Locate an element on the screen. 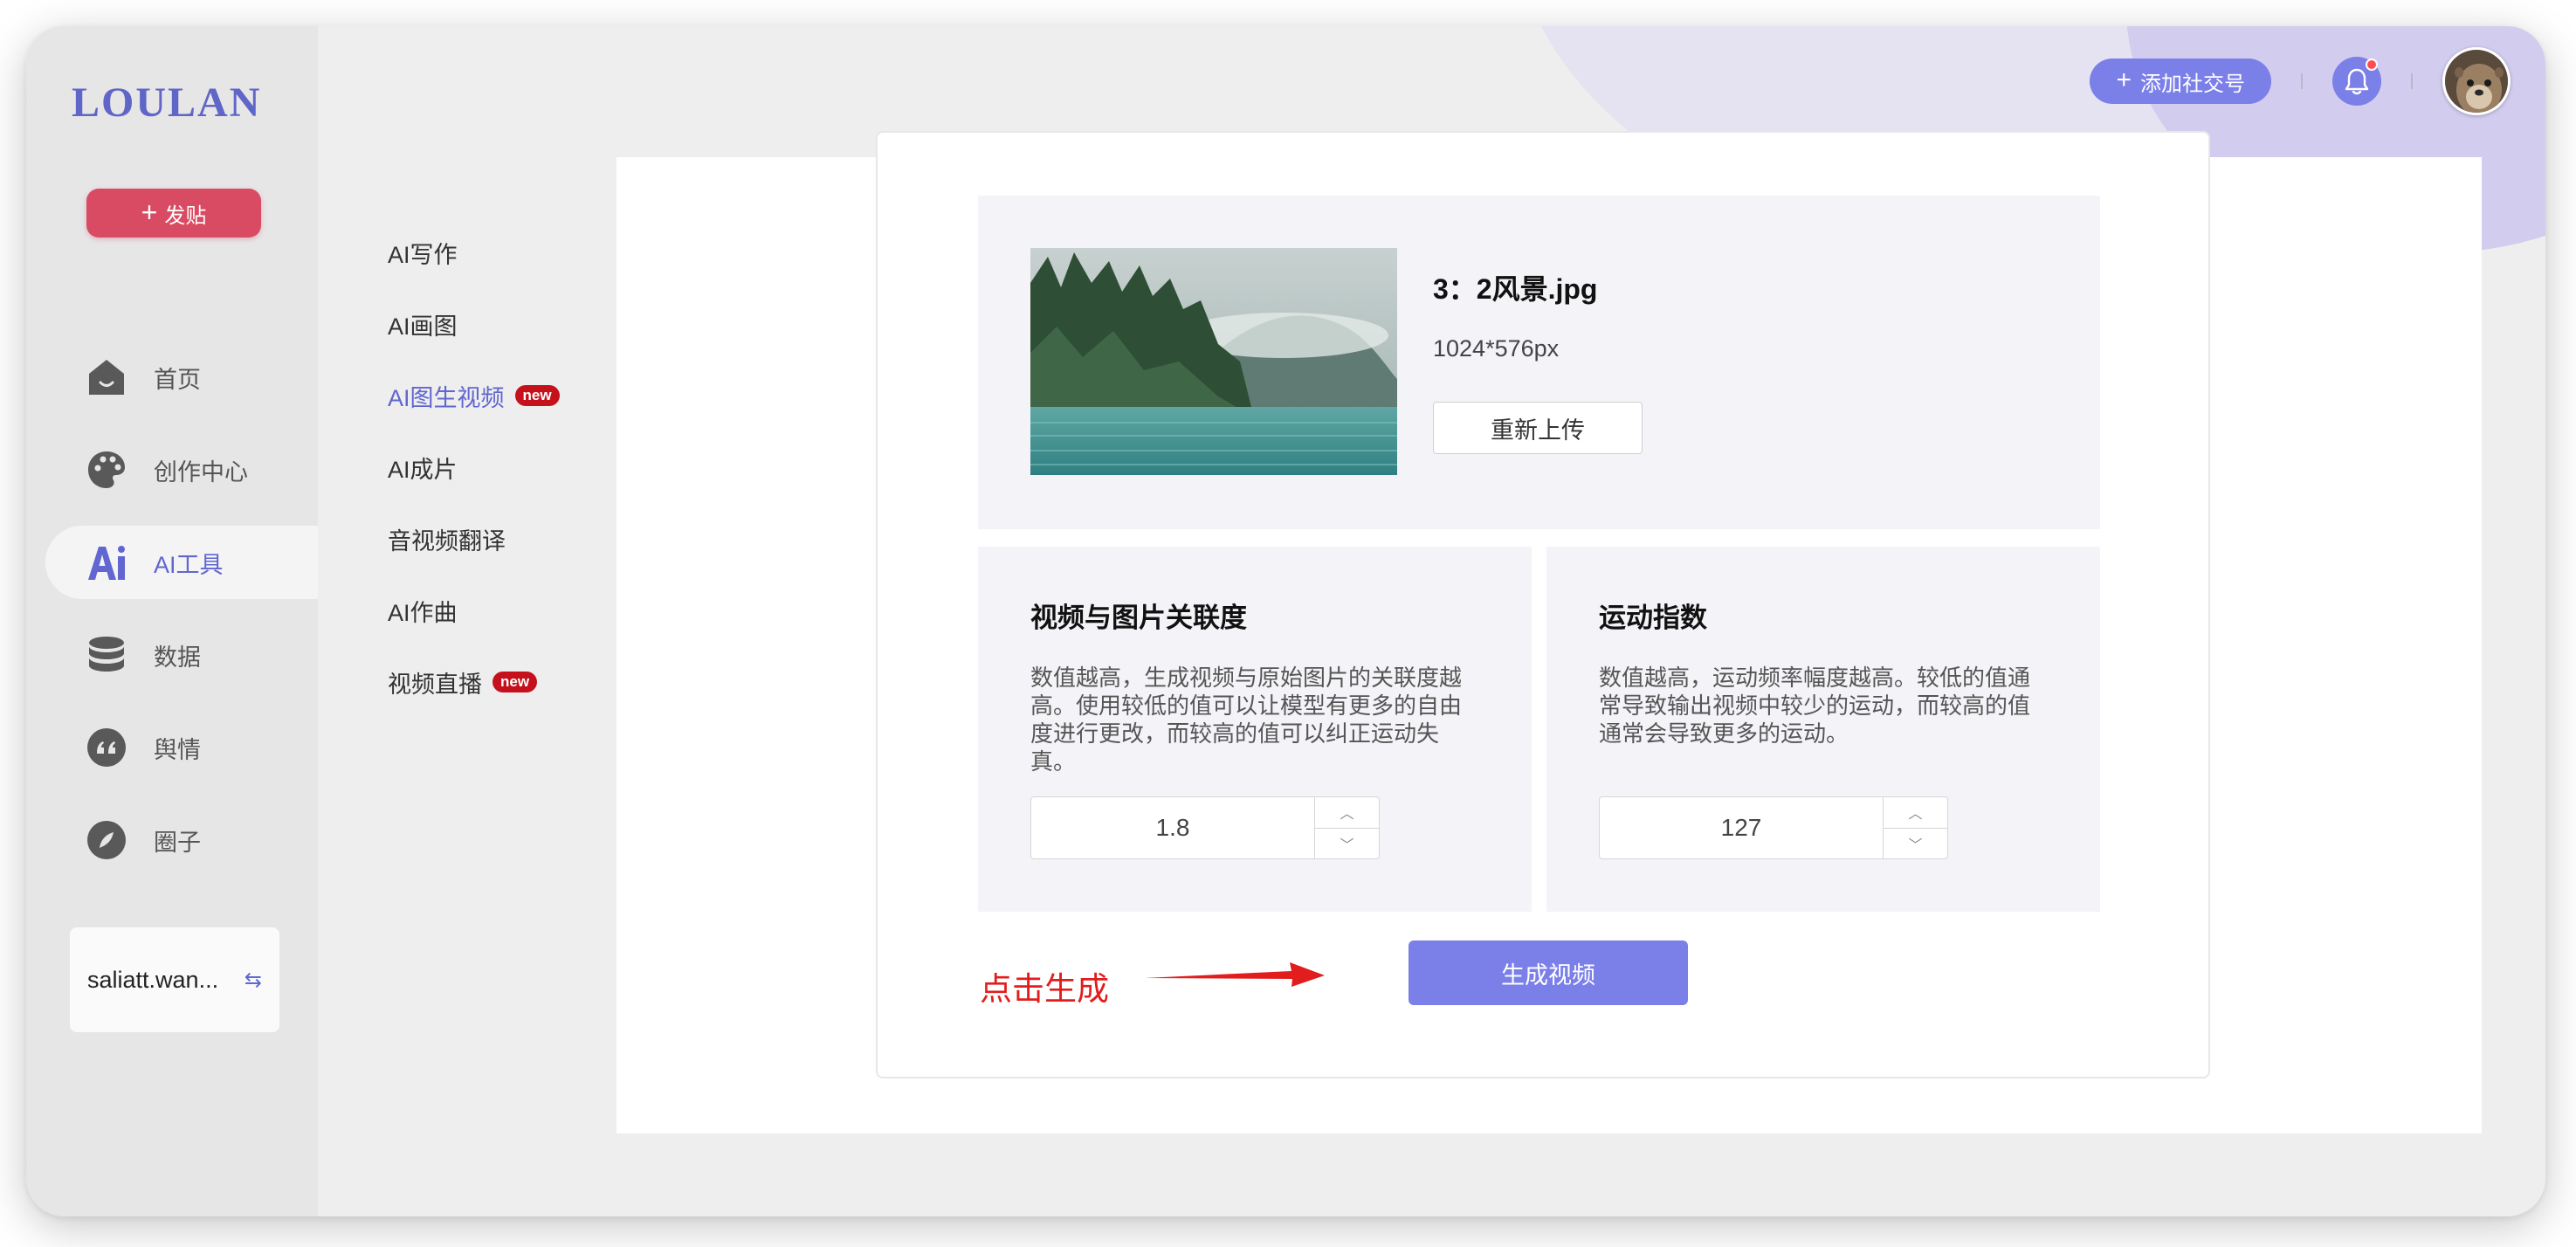  submenu-item-label: AI成片 is located at coordinates (423, 469).